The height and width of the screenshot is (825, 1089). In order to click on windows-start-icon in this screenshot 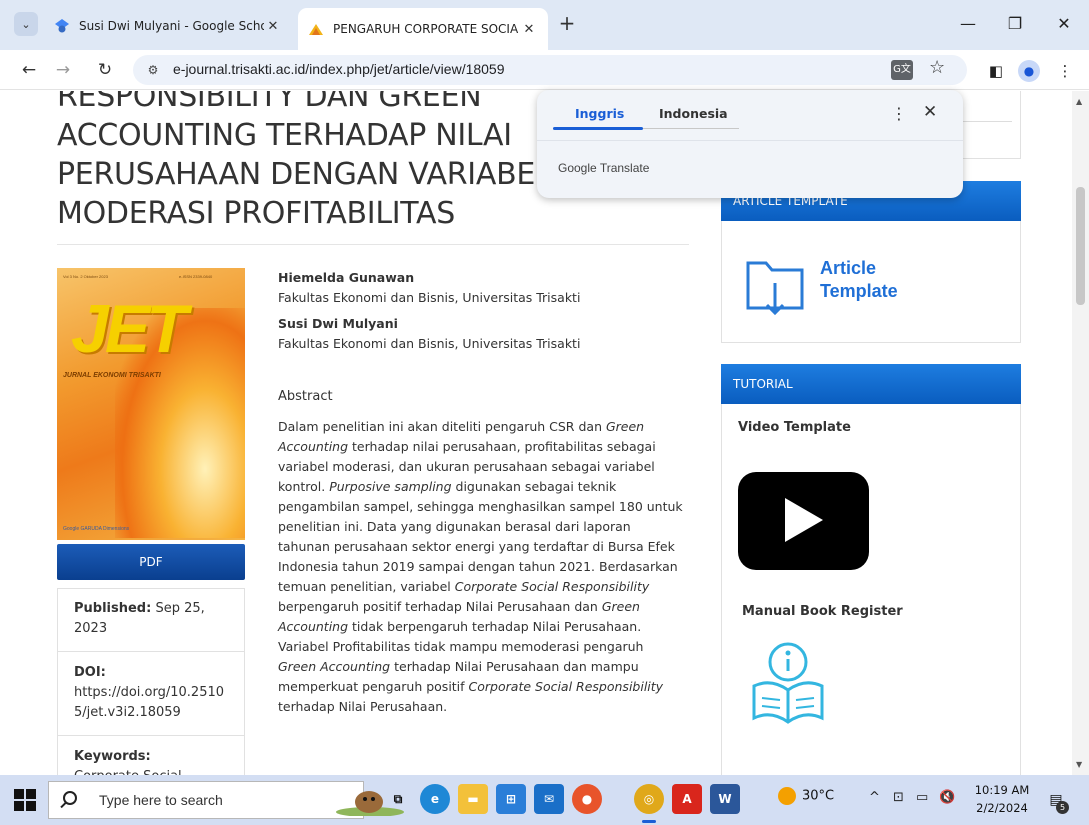, I will do `click(25, 800)`.